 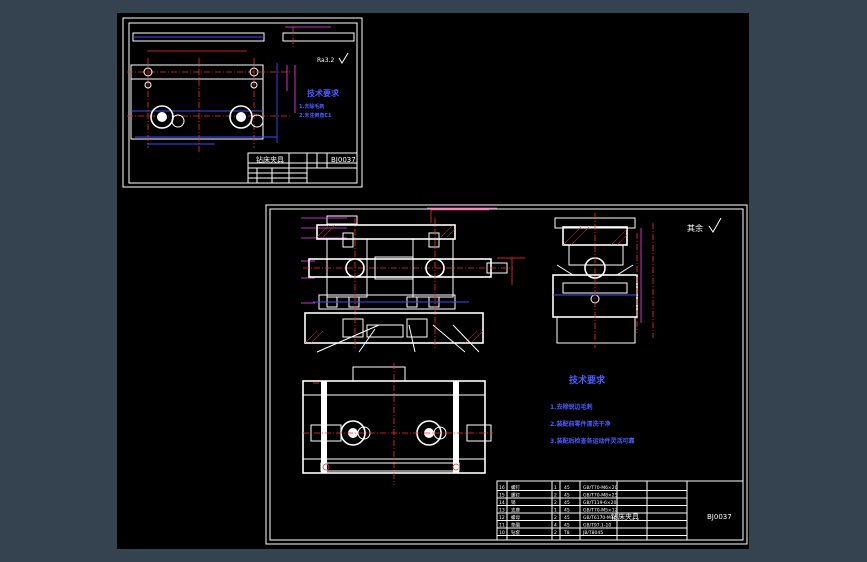 I want to click on sheet-2-drawing-number: BJ0037, so click(x=719, y=517).